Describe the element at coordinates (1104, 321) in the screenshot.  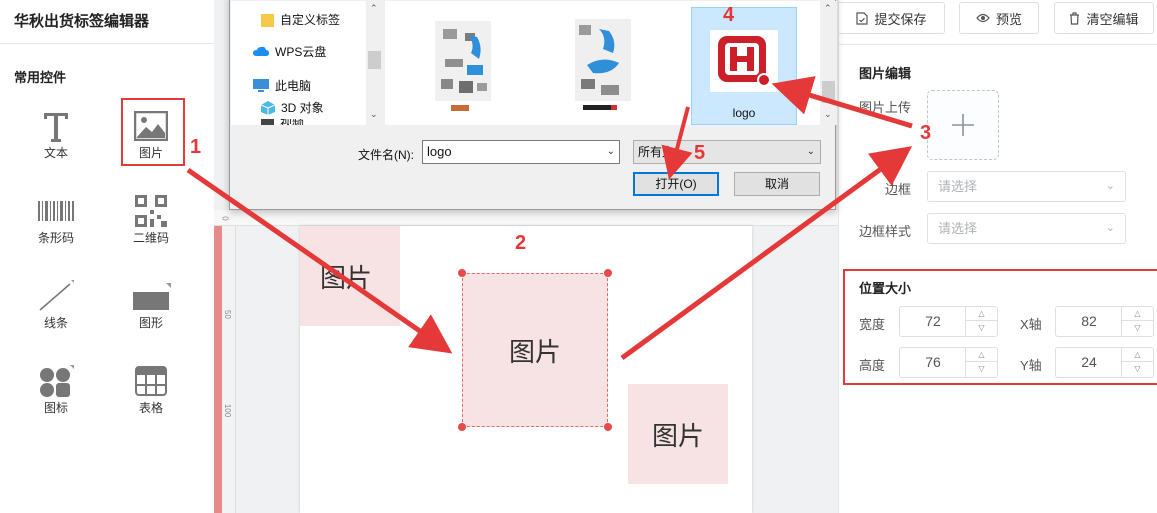
I see `x-axis-input: 82 △ ▽` at that location.